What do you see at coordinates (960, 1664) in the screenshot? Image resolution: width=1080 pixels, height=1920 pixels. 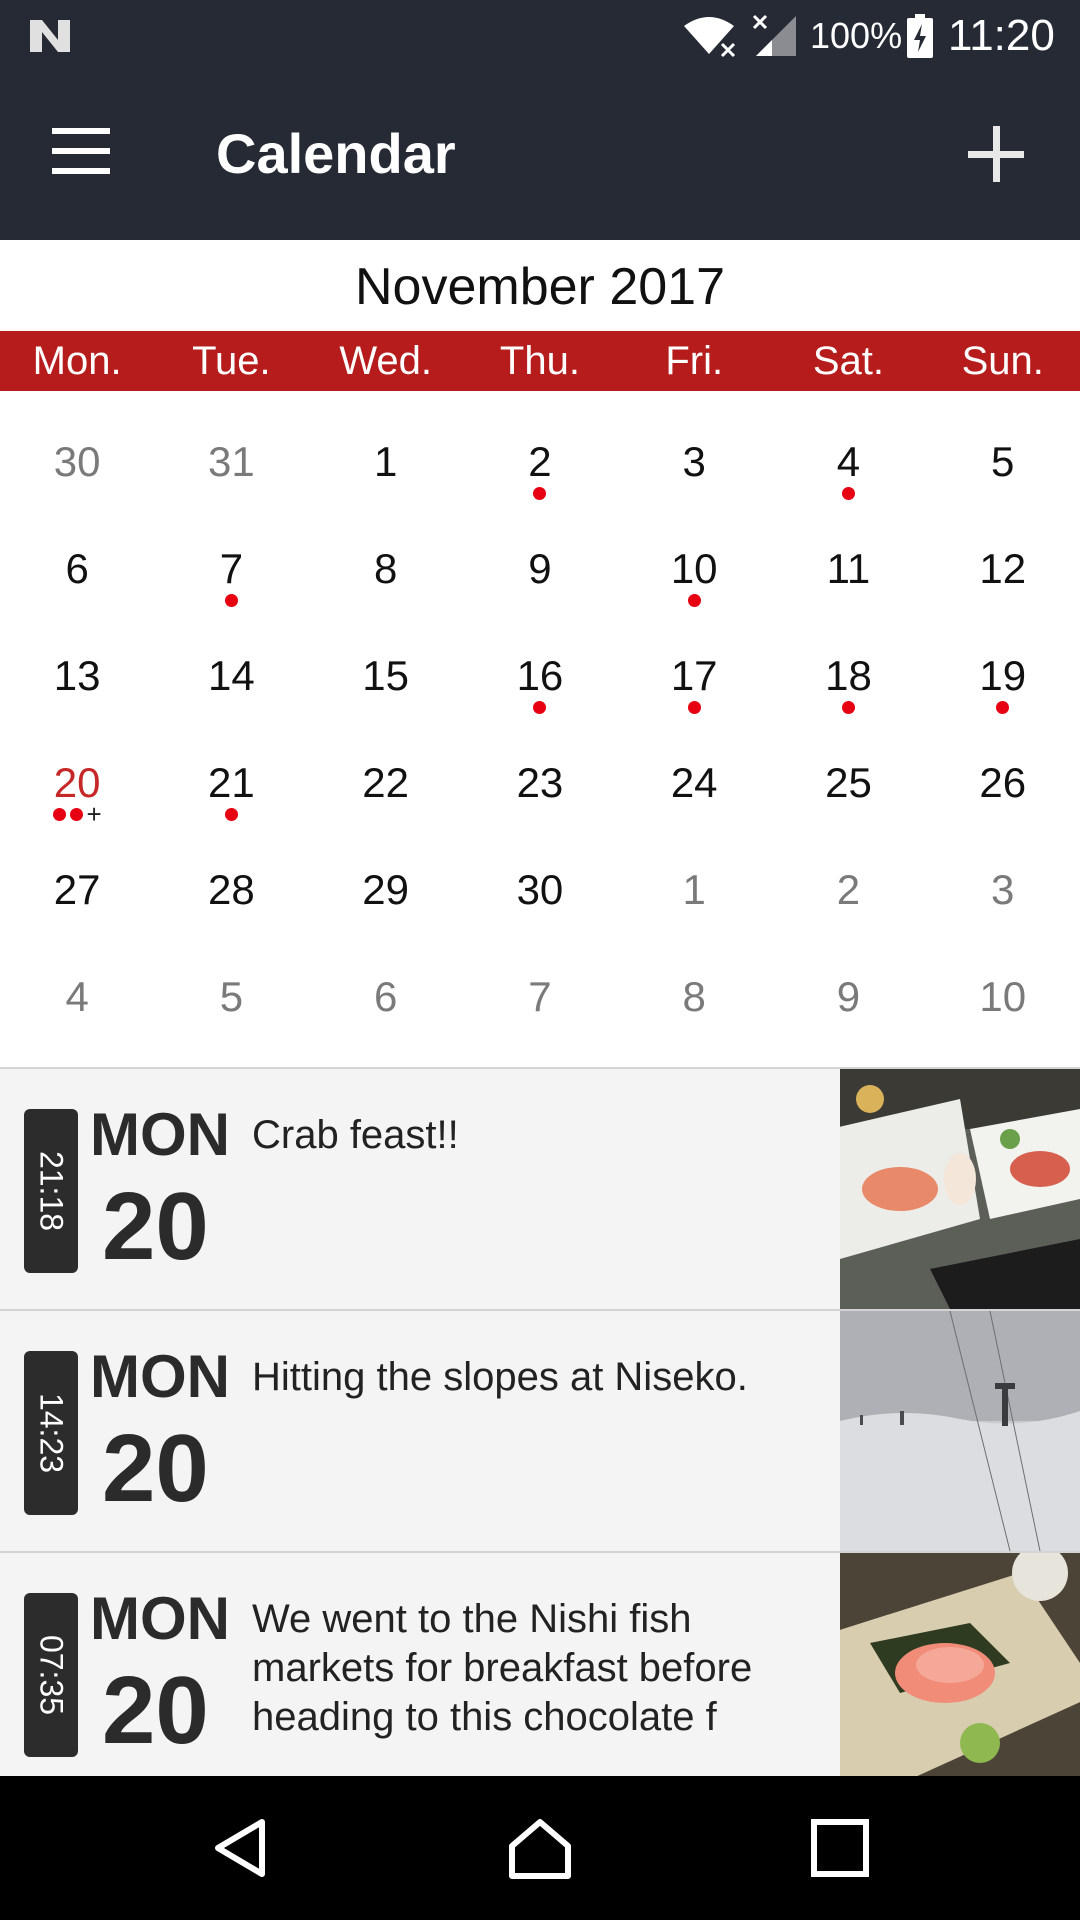 I see `sashimi-photo-thumbnail` at bounding box center [960, 1664].